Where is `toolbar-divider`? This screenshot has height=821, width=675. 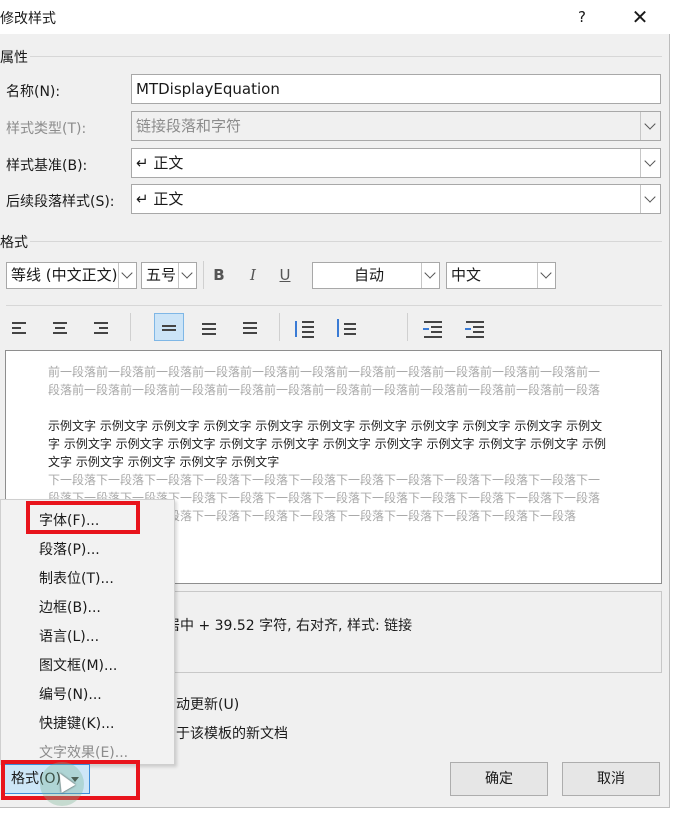 toolbar-divider is located at coordinates (334, 305).